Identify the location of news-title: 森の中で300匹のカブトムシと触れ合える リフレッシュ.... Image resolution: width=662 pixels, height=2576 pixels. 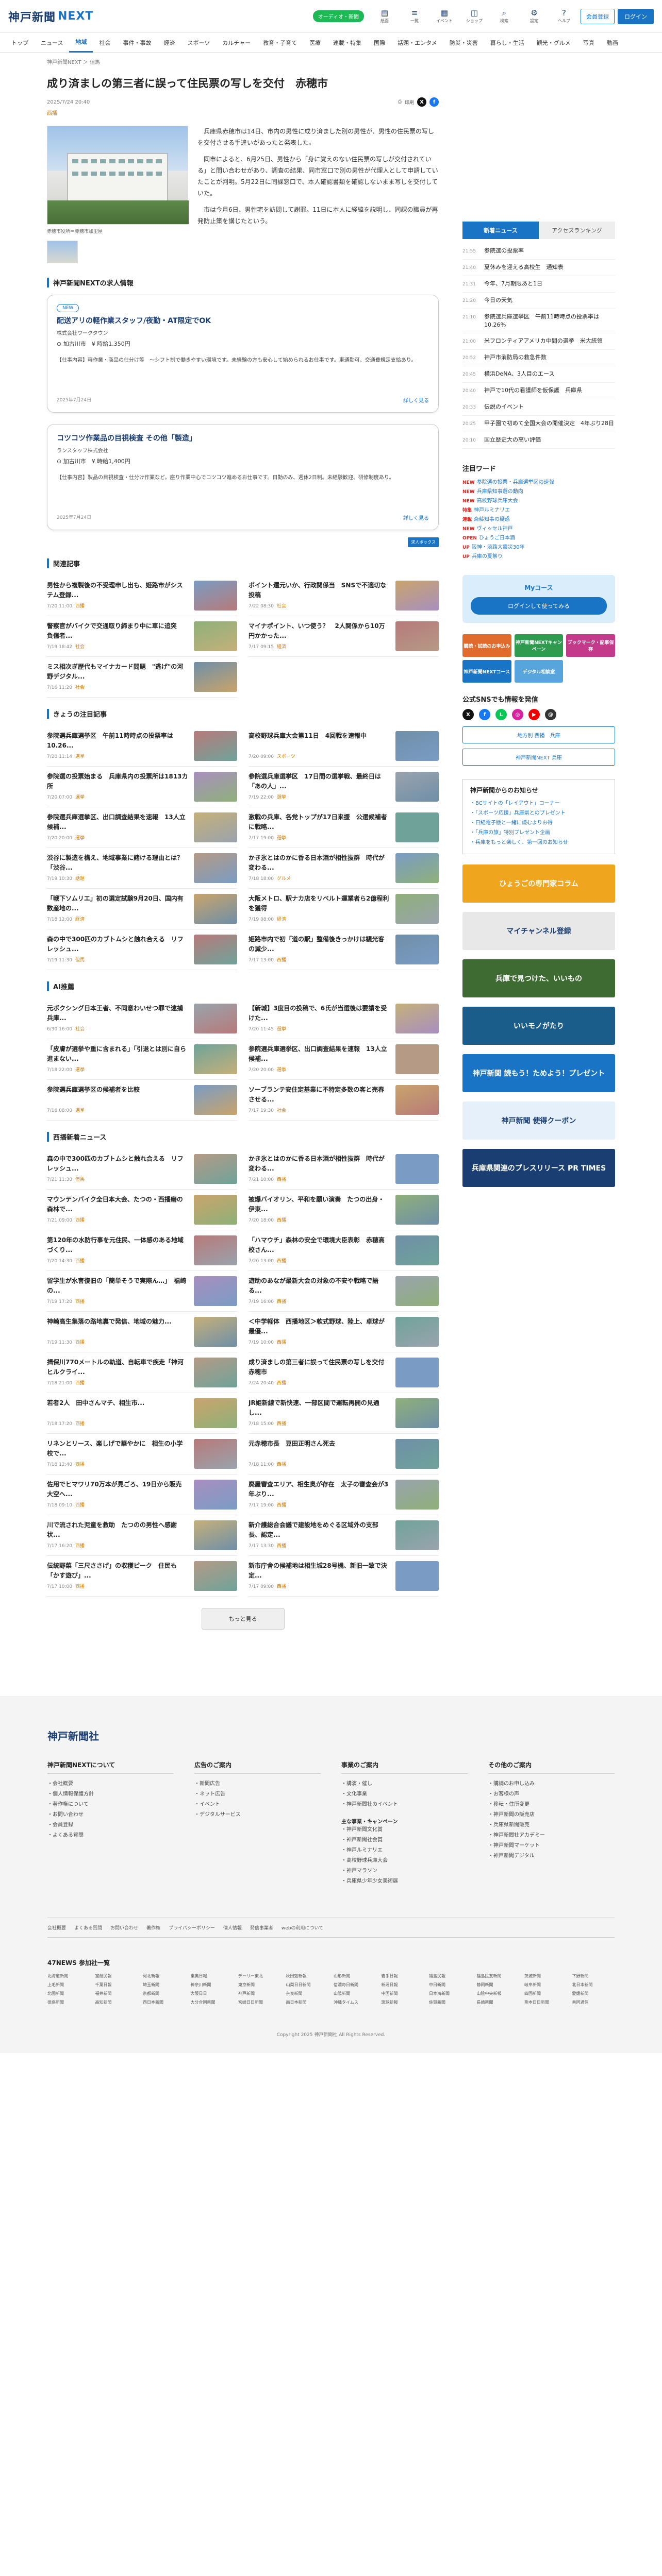
(118, 1164).